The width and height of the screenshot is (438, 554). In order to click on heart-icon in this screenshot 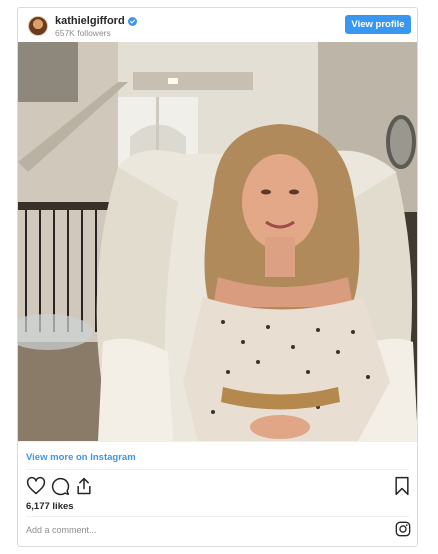, I will do `click(36, 486)`.